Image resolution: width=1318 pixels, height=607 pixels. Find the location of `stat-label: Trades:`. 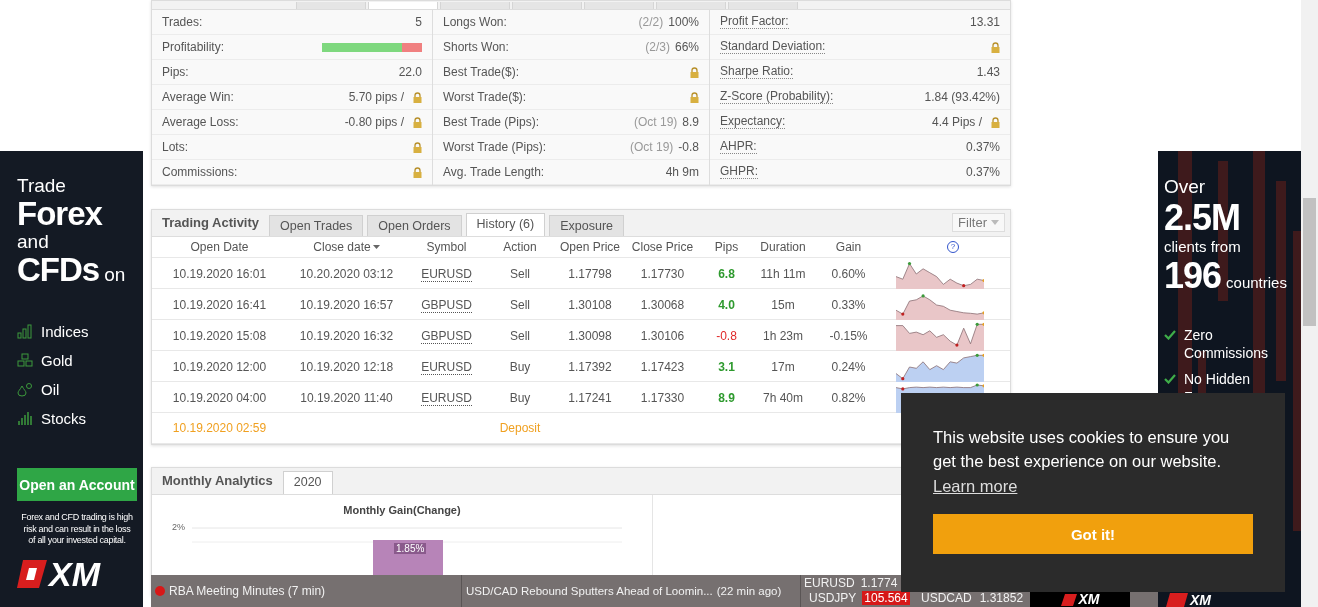

stat-label: Trades: is located at coordinates (182, 22).